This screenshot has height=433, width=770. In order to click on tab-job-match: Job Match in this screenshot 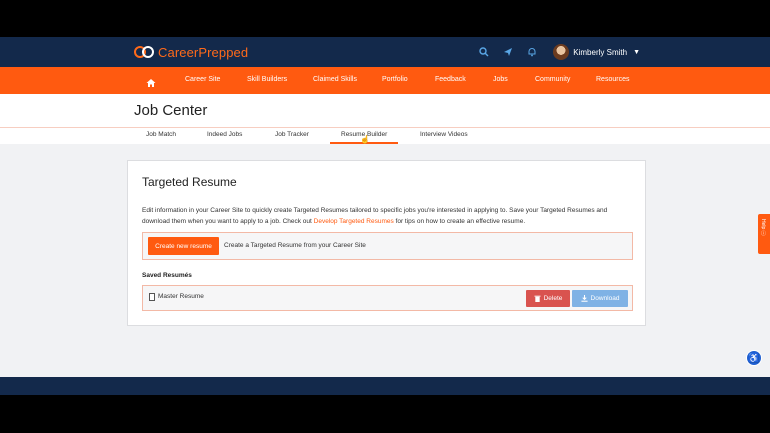, I will do `click(161, 134)`.